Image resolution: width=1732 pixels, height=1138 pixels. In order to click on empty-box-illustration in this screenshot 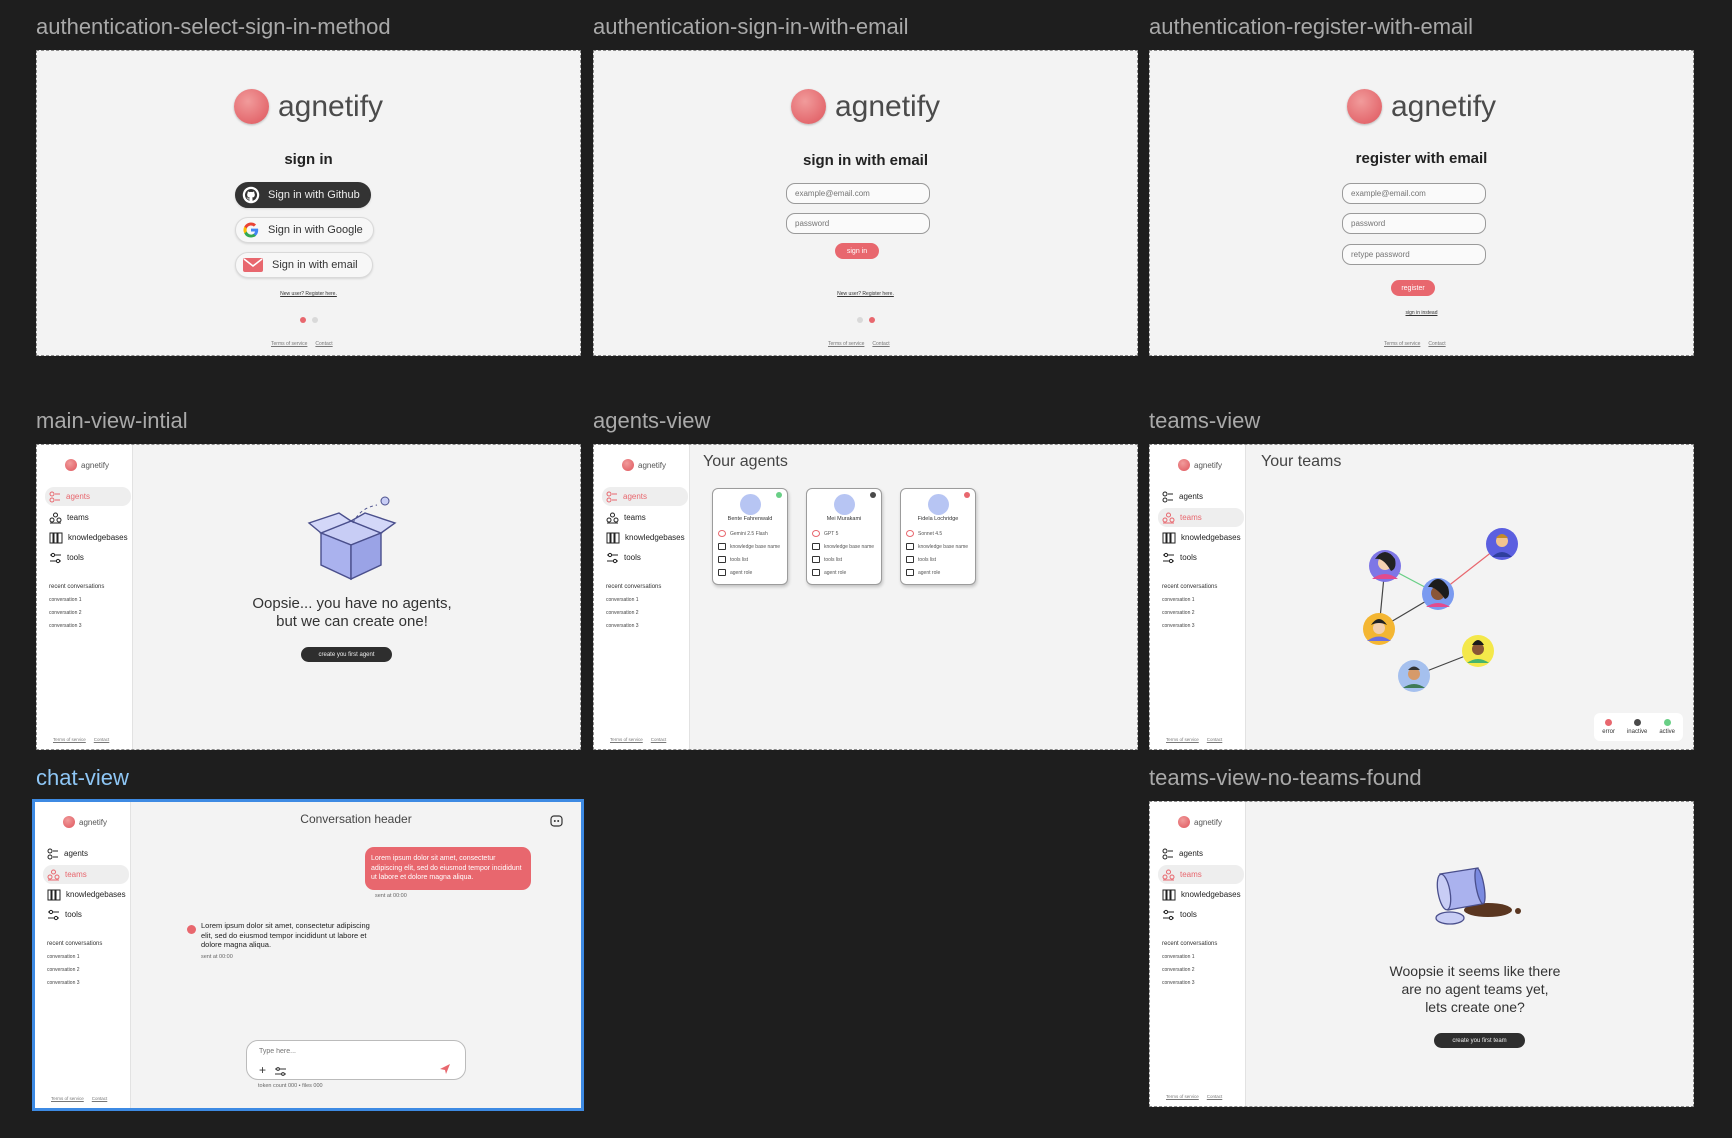, I will do `click(352, 538)`.